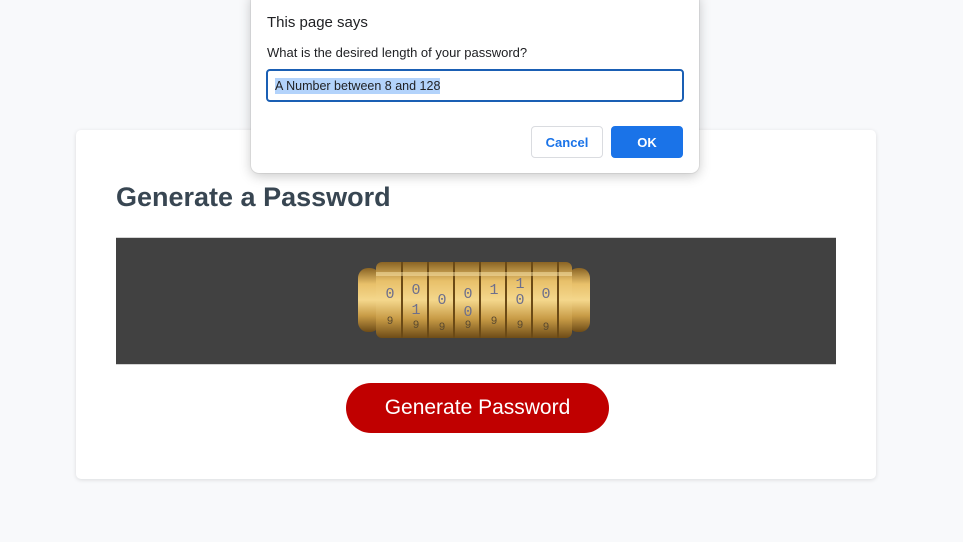 The image size is (963, 542). What do you see at coordinates (647, 142) in the screenshot?
I see `ok-button: OK` at bounding box center [647, 142].